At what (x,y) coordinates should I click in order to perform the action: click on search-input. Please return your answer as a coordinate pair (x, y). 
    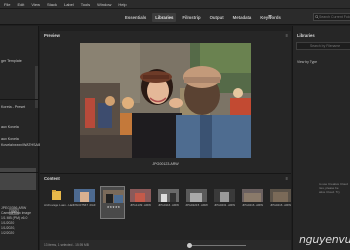
    Looking at the image, I should click on (334, 17).